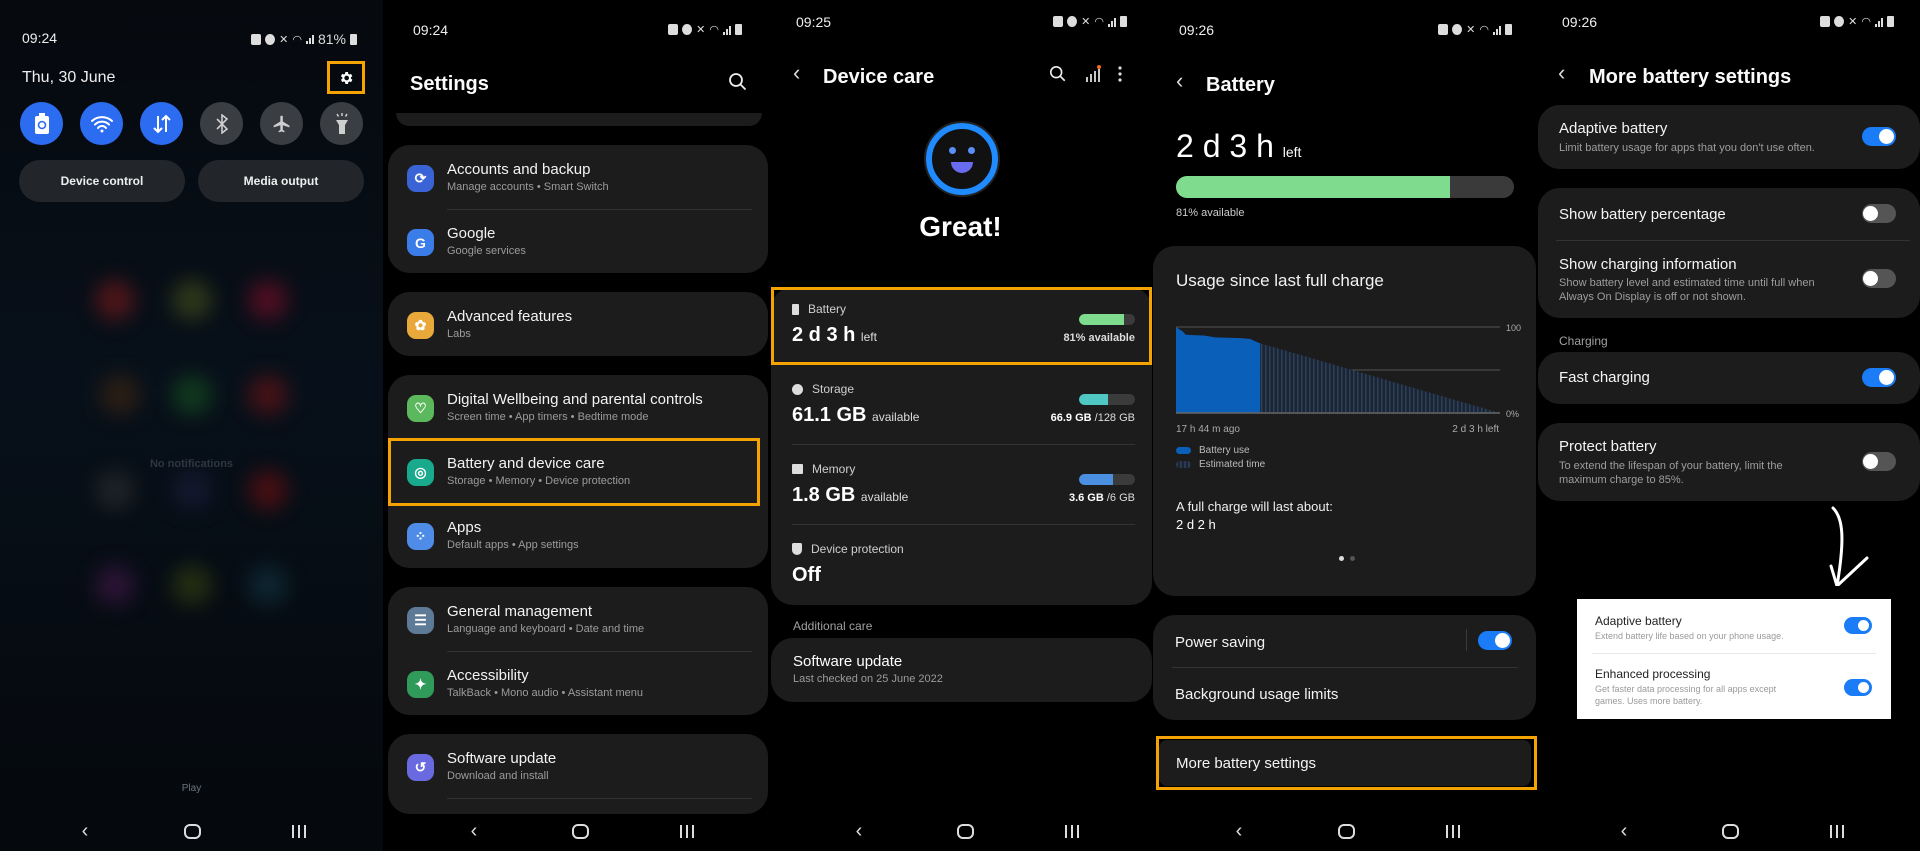 The height and width of the screenshot is (851, 1920). What do you see at coordinates (1256, 694) in the screenshot?
I see `background-usage-limits-item: Background usage limits` at bounding box center [1256, 694].